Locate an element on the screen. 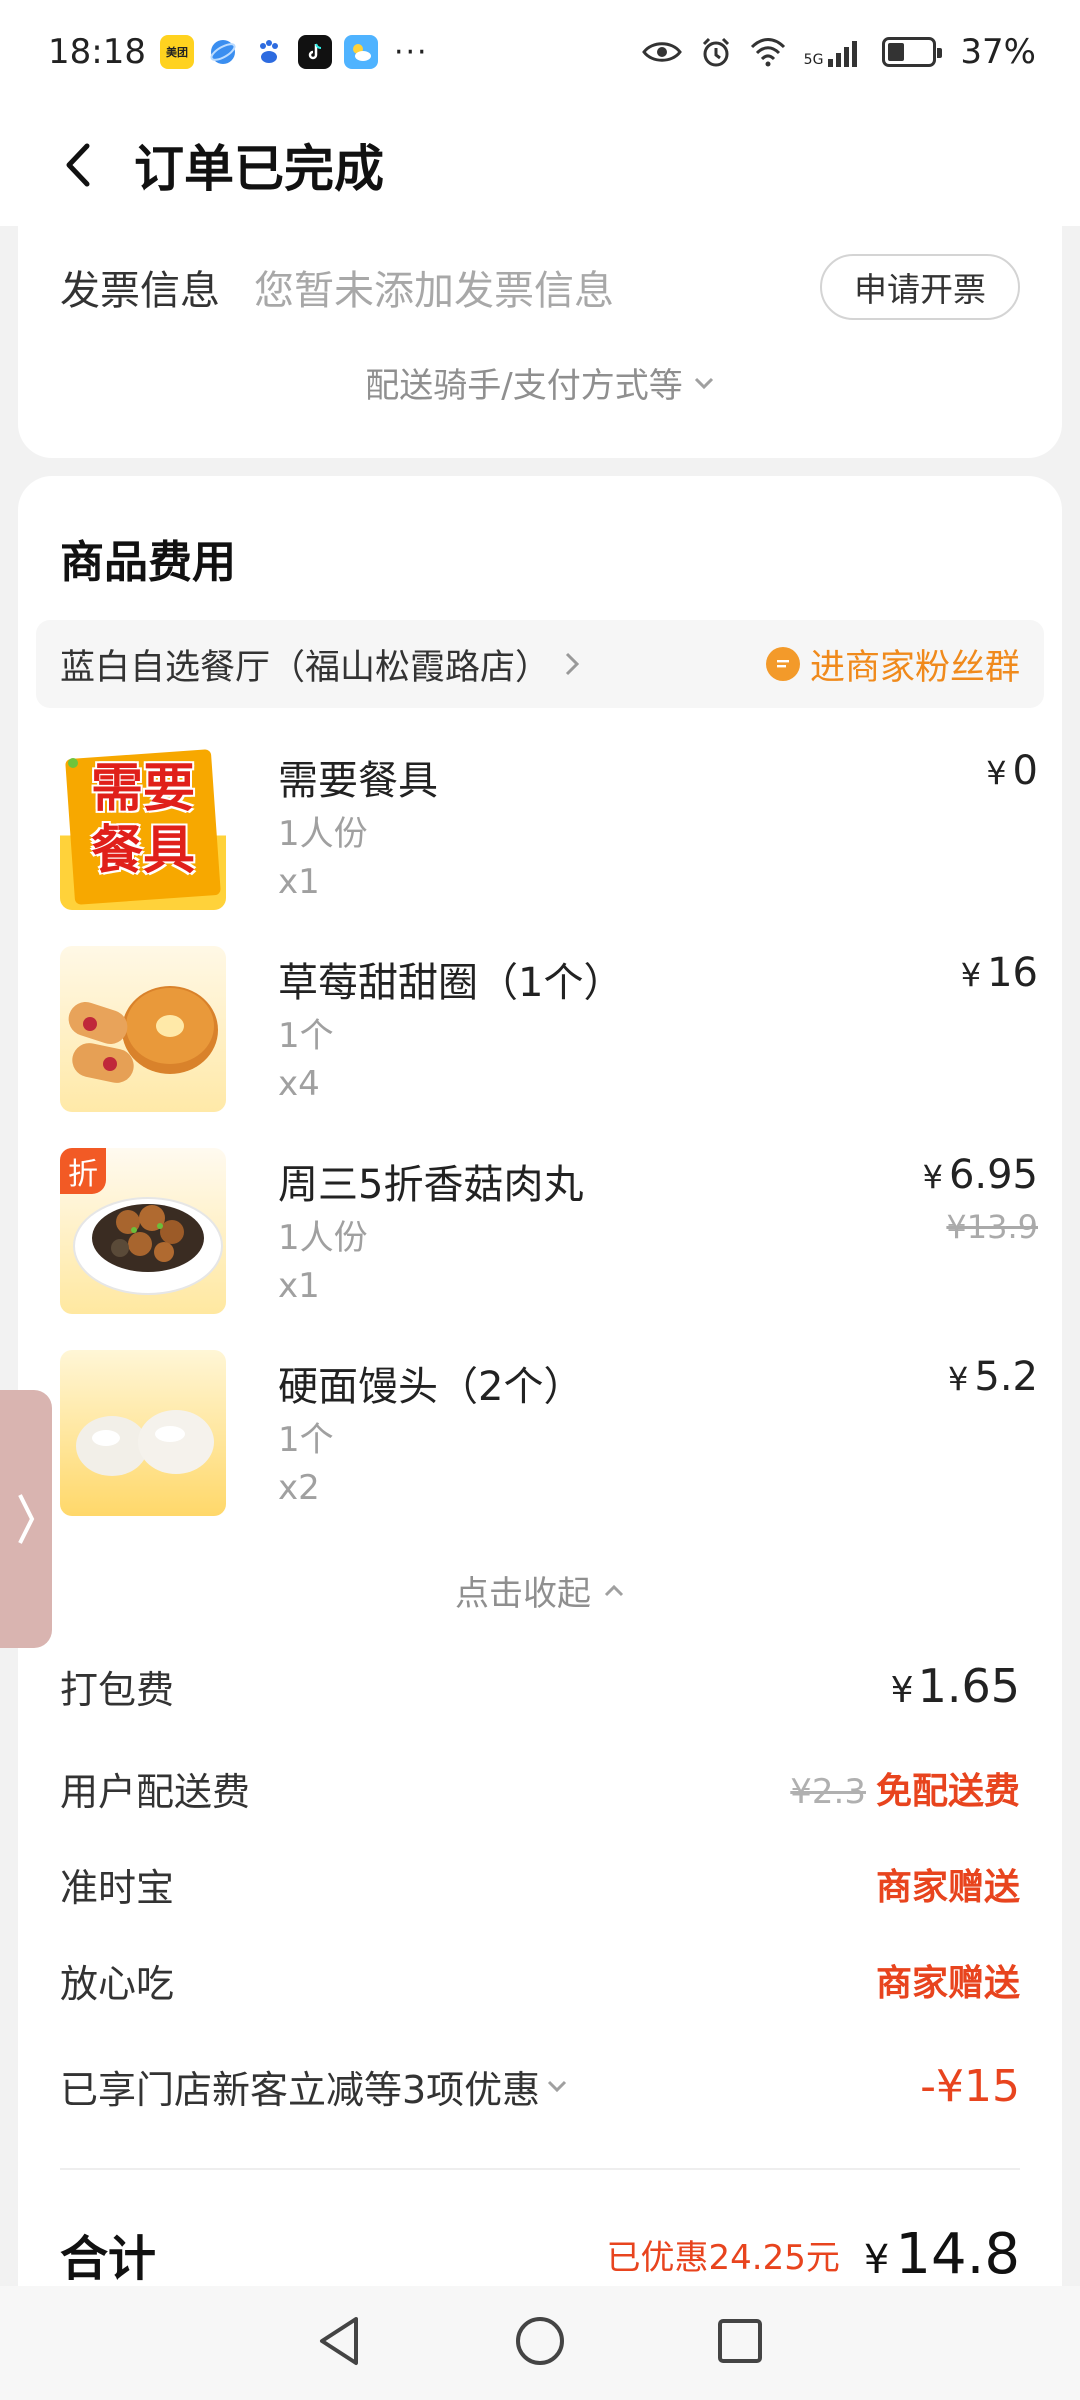  item-name: 硬面馒头（2个） is located at coordinates (431, 1387).